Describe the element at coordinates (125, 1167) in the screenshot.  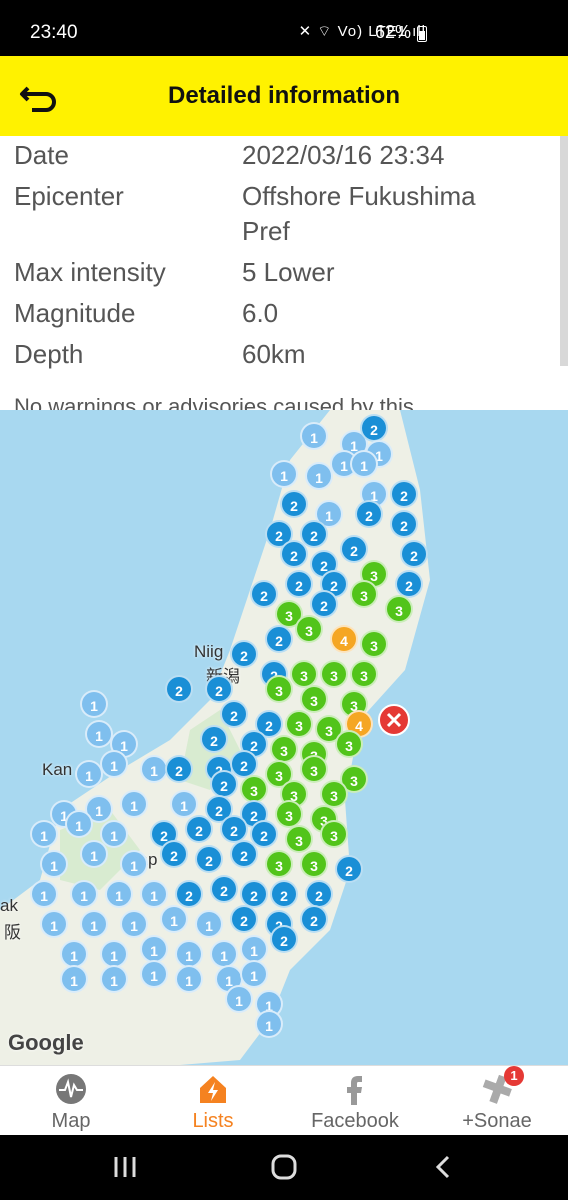
I see `recent-apps-icon` at that location.